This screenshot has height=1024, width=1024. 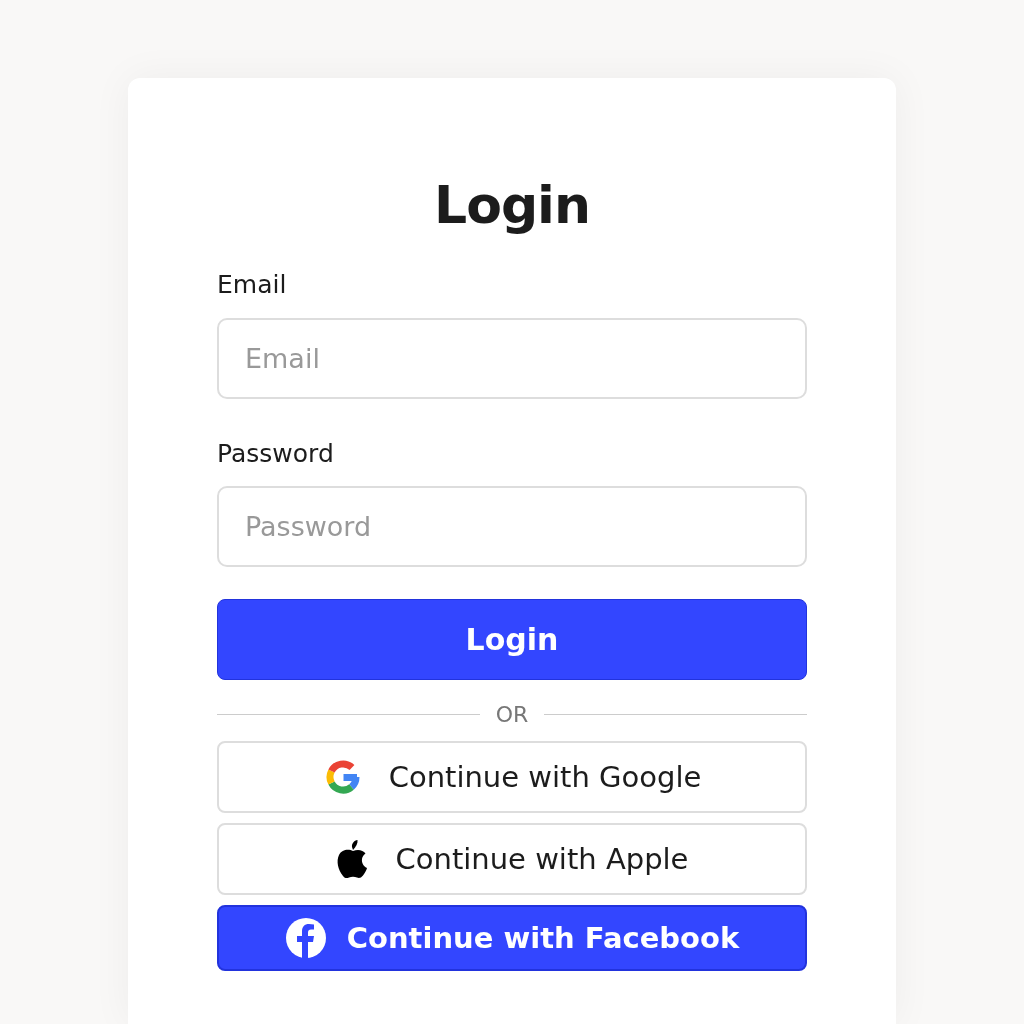 What do you see at coordinates (276, 453) in the screenshot?
I see `field-label: Password` at bounding box center [276, 453].